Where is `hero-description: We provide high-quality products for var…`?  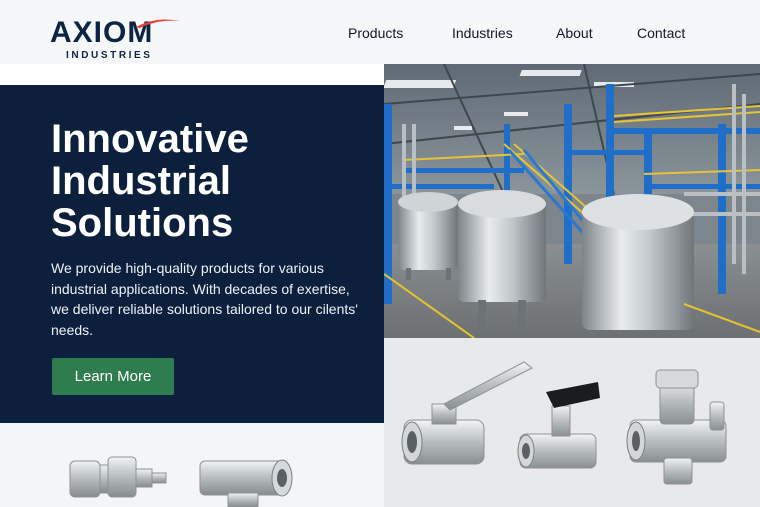
hero-description: We provide high-quality products for var… is located at coordinates (204, 299).